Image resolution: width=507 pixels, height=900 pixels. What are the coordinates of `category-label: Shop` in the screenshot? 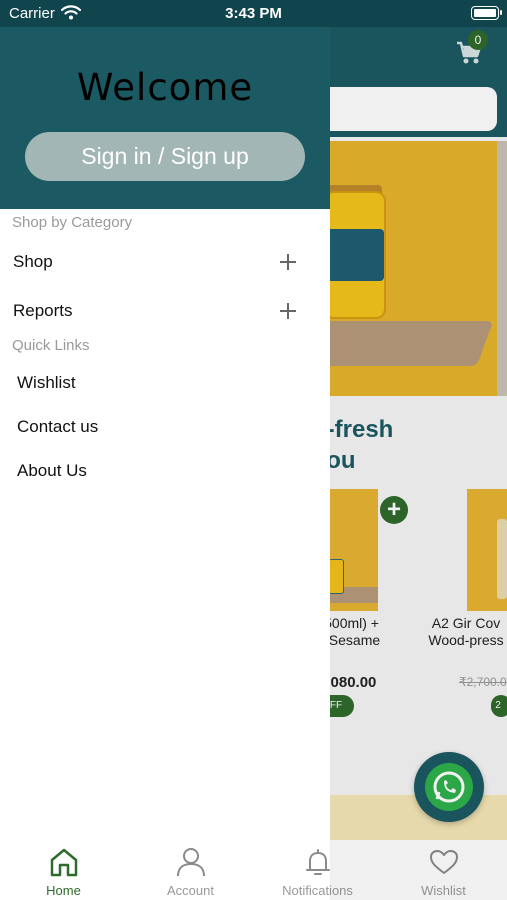 It's located at (33, 261).